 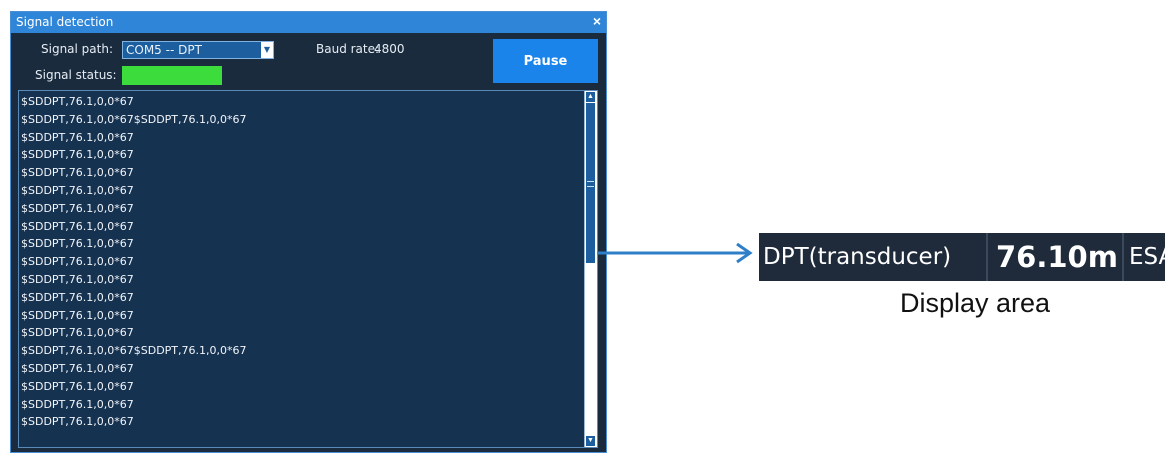 What do you see at coordinates (675, 253) in the screenshot?
I see `connector-arrow` at bounding box center [675, 253].